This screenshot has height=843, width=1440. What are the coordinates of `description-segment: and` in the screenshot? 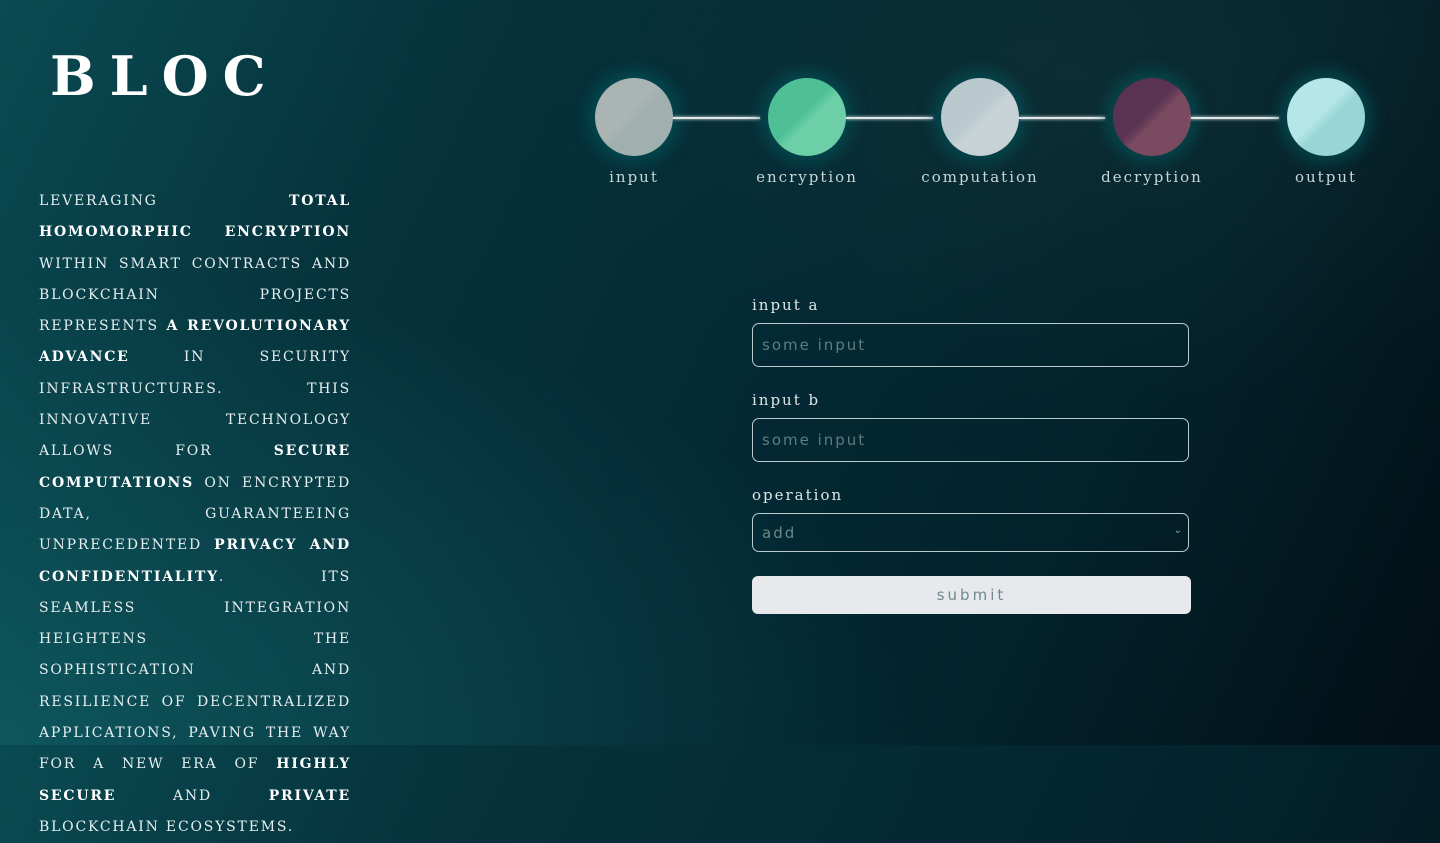 It's located at (192, 795).